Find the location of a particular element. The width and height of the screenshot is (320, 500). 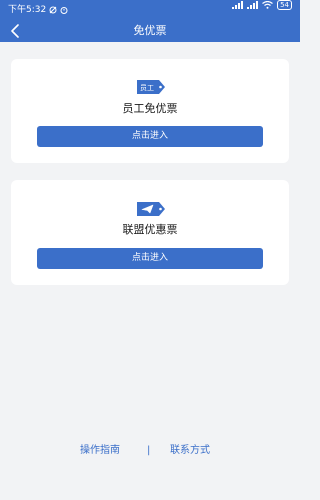

status-bar: 下午5:32 54 is located at coordinates (150, 10).